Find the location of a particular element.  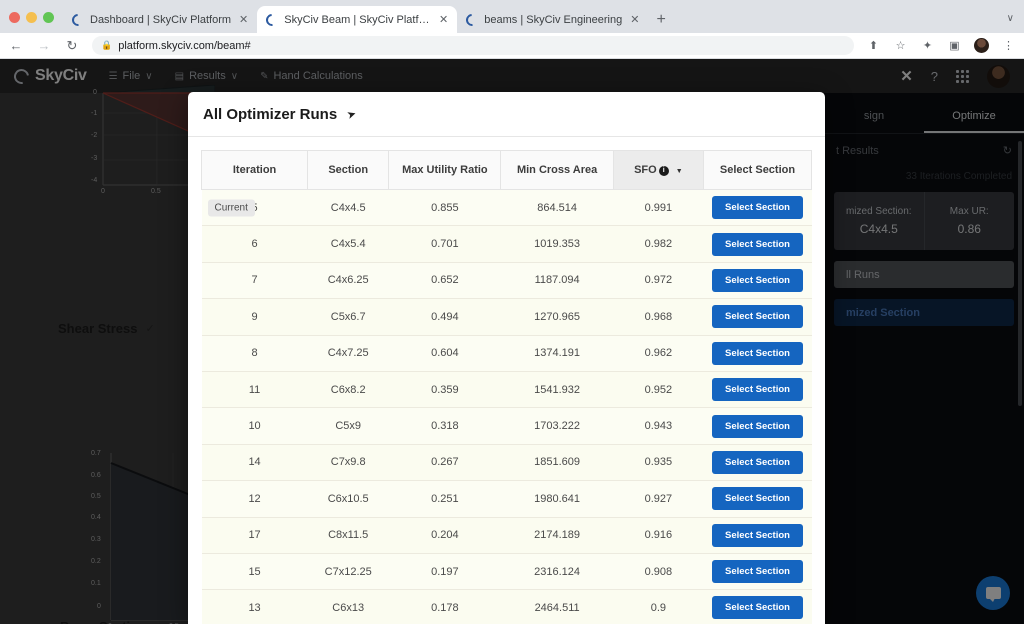

cell-max-utility-ratio: 0.855 is located at coordinates (444, 208).